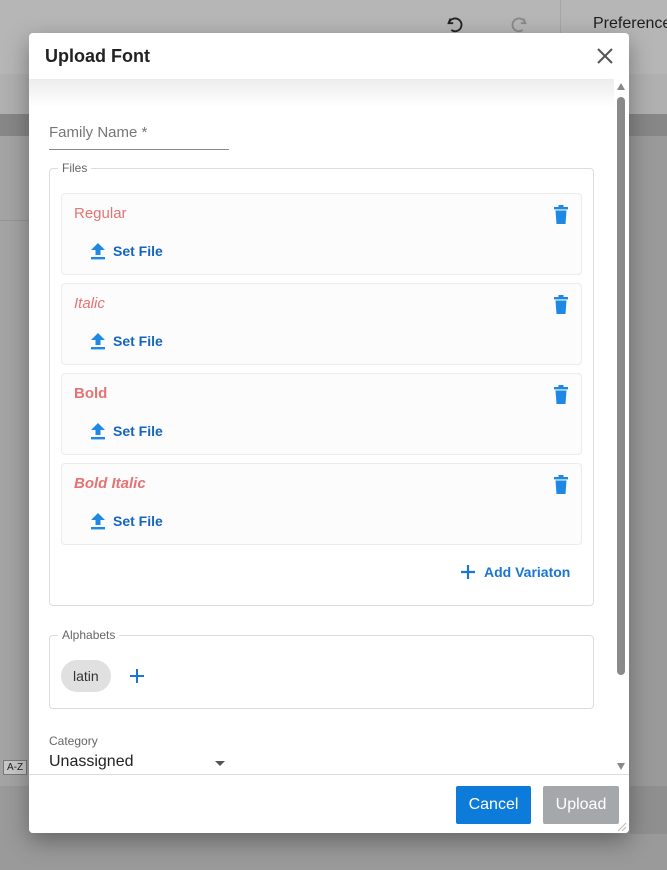  I want to click on alphabets-legend: Alphabets, so click(89, 635).